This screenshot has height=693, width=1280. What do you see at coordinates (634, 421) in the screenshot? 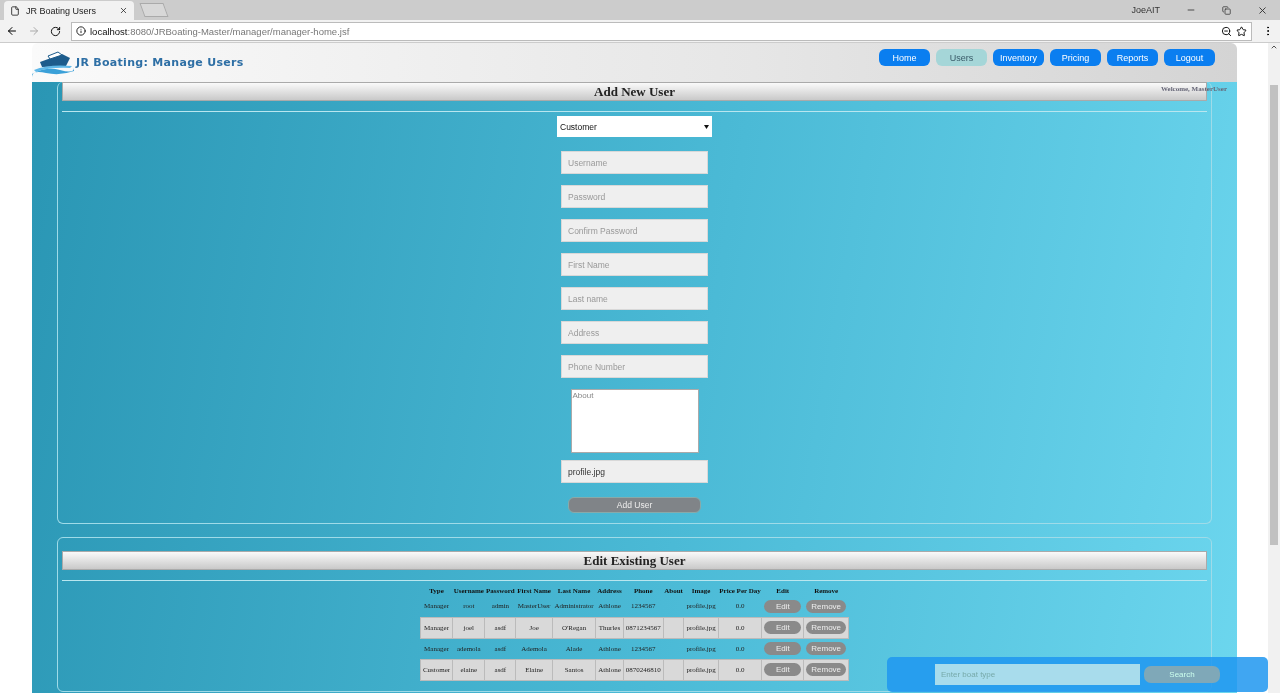
I see `about-field: About` at bounding box center [634, 421].